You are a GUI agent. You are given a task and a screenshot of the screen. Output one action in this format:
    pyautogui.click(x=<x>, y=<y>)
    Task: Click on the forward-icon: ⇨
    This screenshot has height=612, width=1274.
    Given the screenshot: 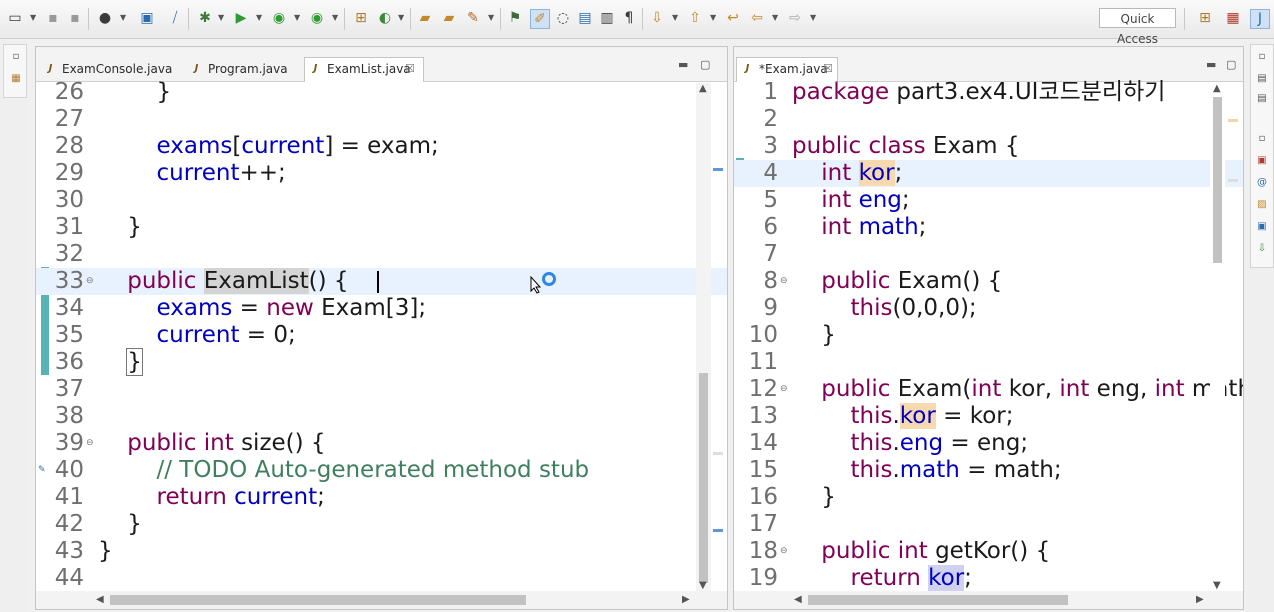 What is the action you would take?
    pyautogui.click(x=795, y=18)
    